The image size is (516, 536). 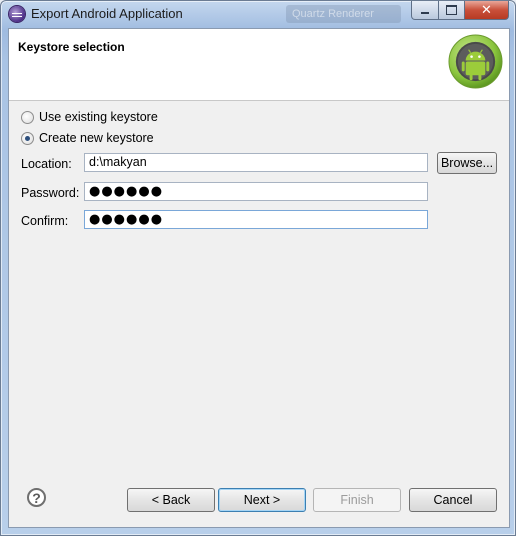 What do you see at coordinates (98, 117) in the screenshot?
I see `use-existing-label: Use existing keystore` at bounding box center [98, 117].